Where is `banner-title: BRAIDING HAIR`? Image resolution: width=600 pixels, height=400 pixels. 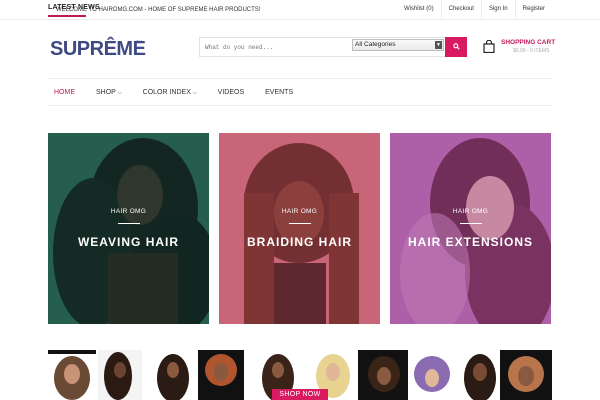
banner-title: BRAIDING HAIR is located at coordinates (299, 242).